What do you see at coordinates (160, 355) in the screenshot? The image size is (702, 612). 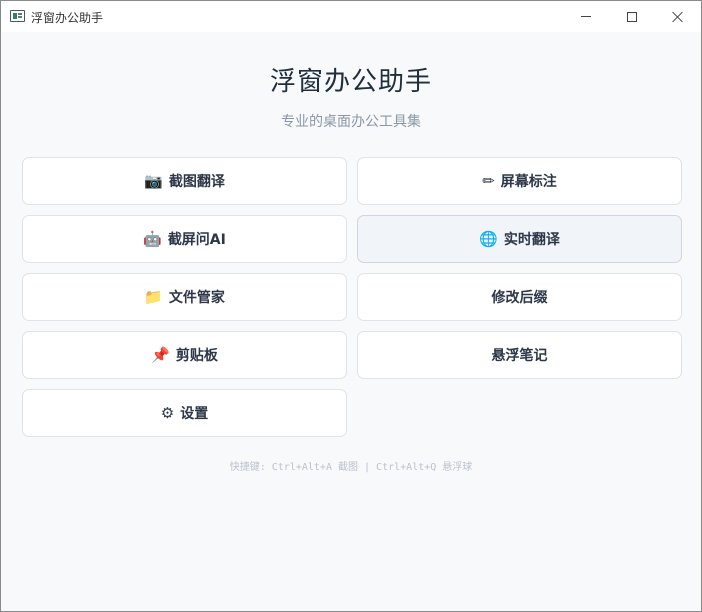 I see `pushpin-icon: 📌` at bounding box center [160, 355].